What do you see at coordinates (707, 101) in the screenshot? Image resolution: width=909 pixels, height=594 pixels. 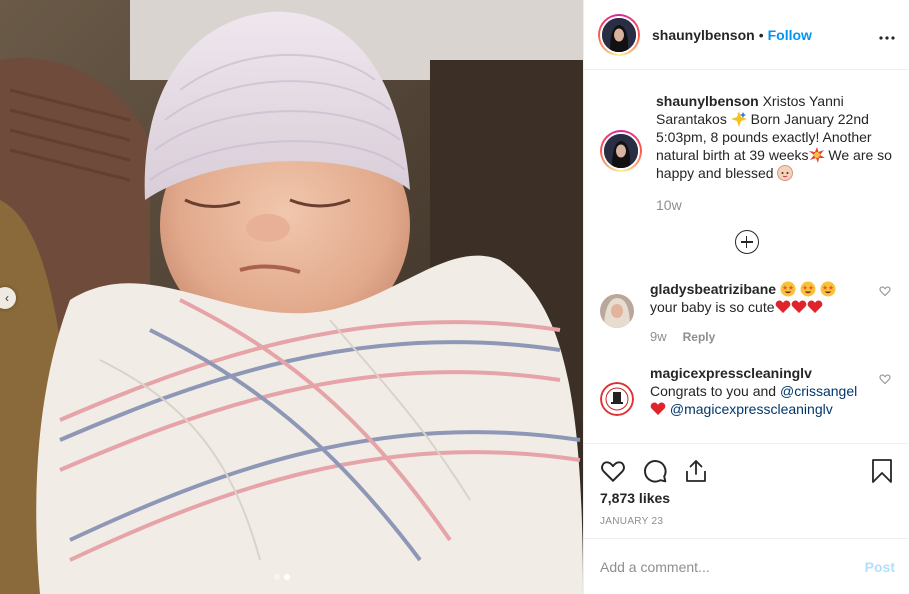 I see `caption-username: shaunylbenson` at bounding box center [707, 101].